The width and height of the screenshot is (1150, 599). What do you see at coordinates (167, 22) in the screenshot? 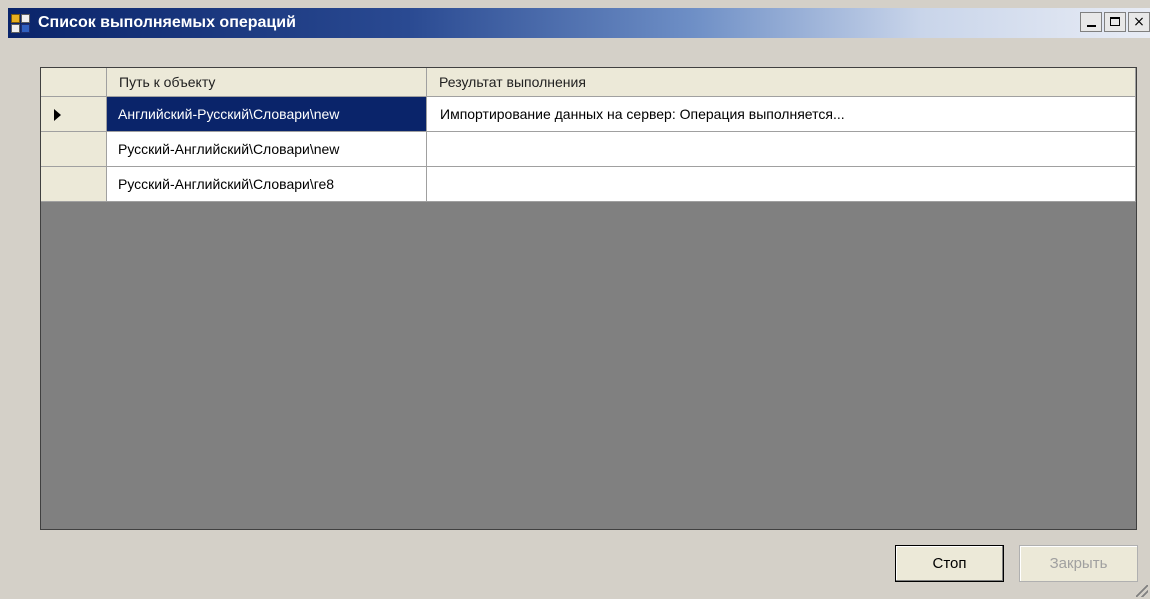
I see `window-title: Список выполняемых операций` at bounding box center [167, 22].